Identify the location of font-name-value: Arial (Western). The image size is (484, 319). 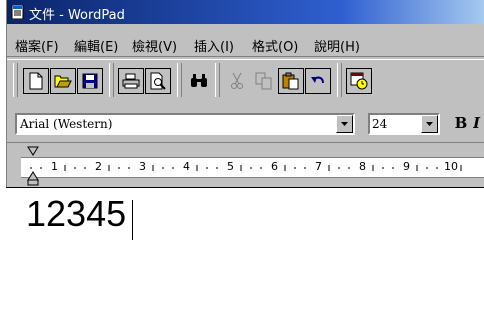
(66, 124).